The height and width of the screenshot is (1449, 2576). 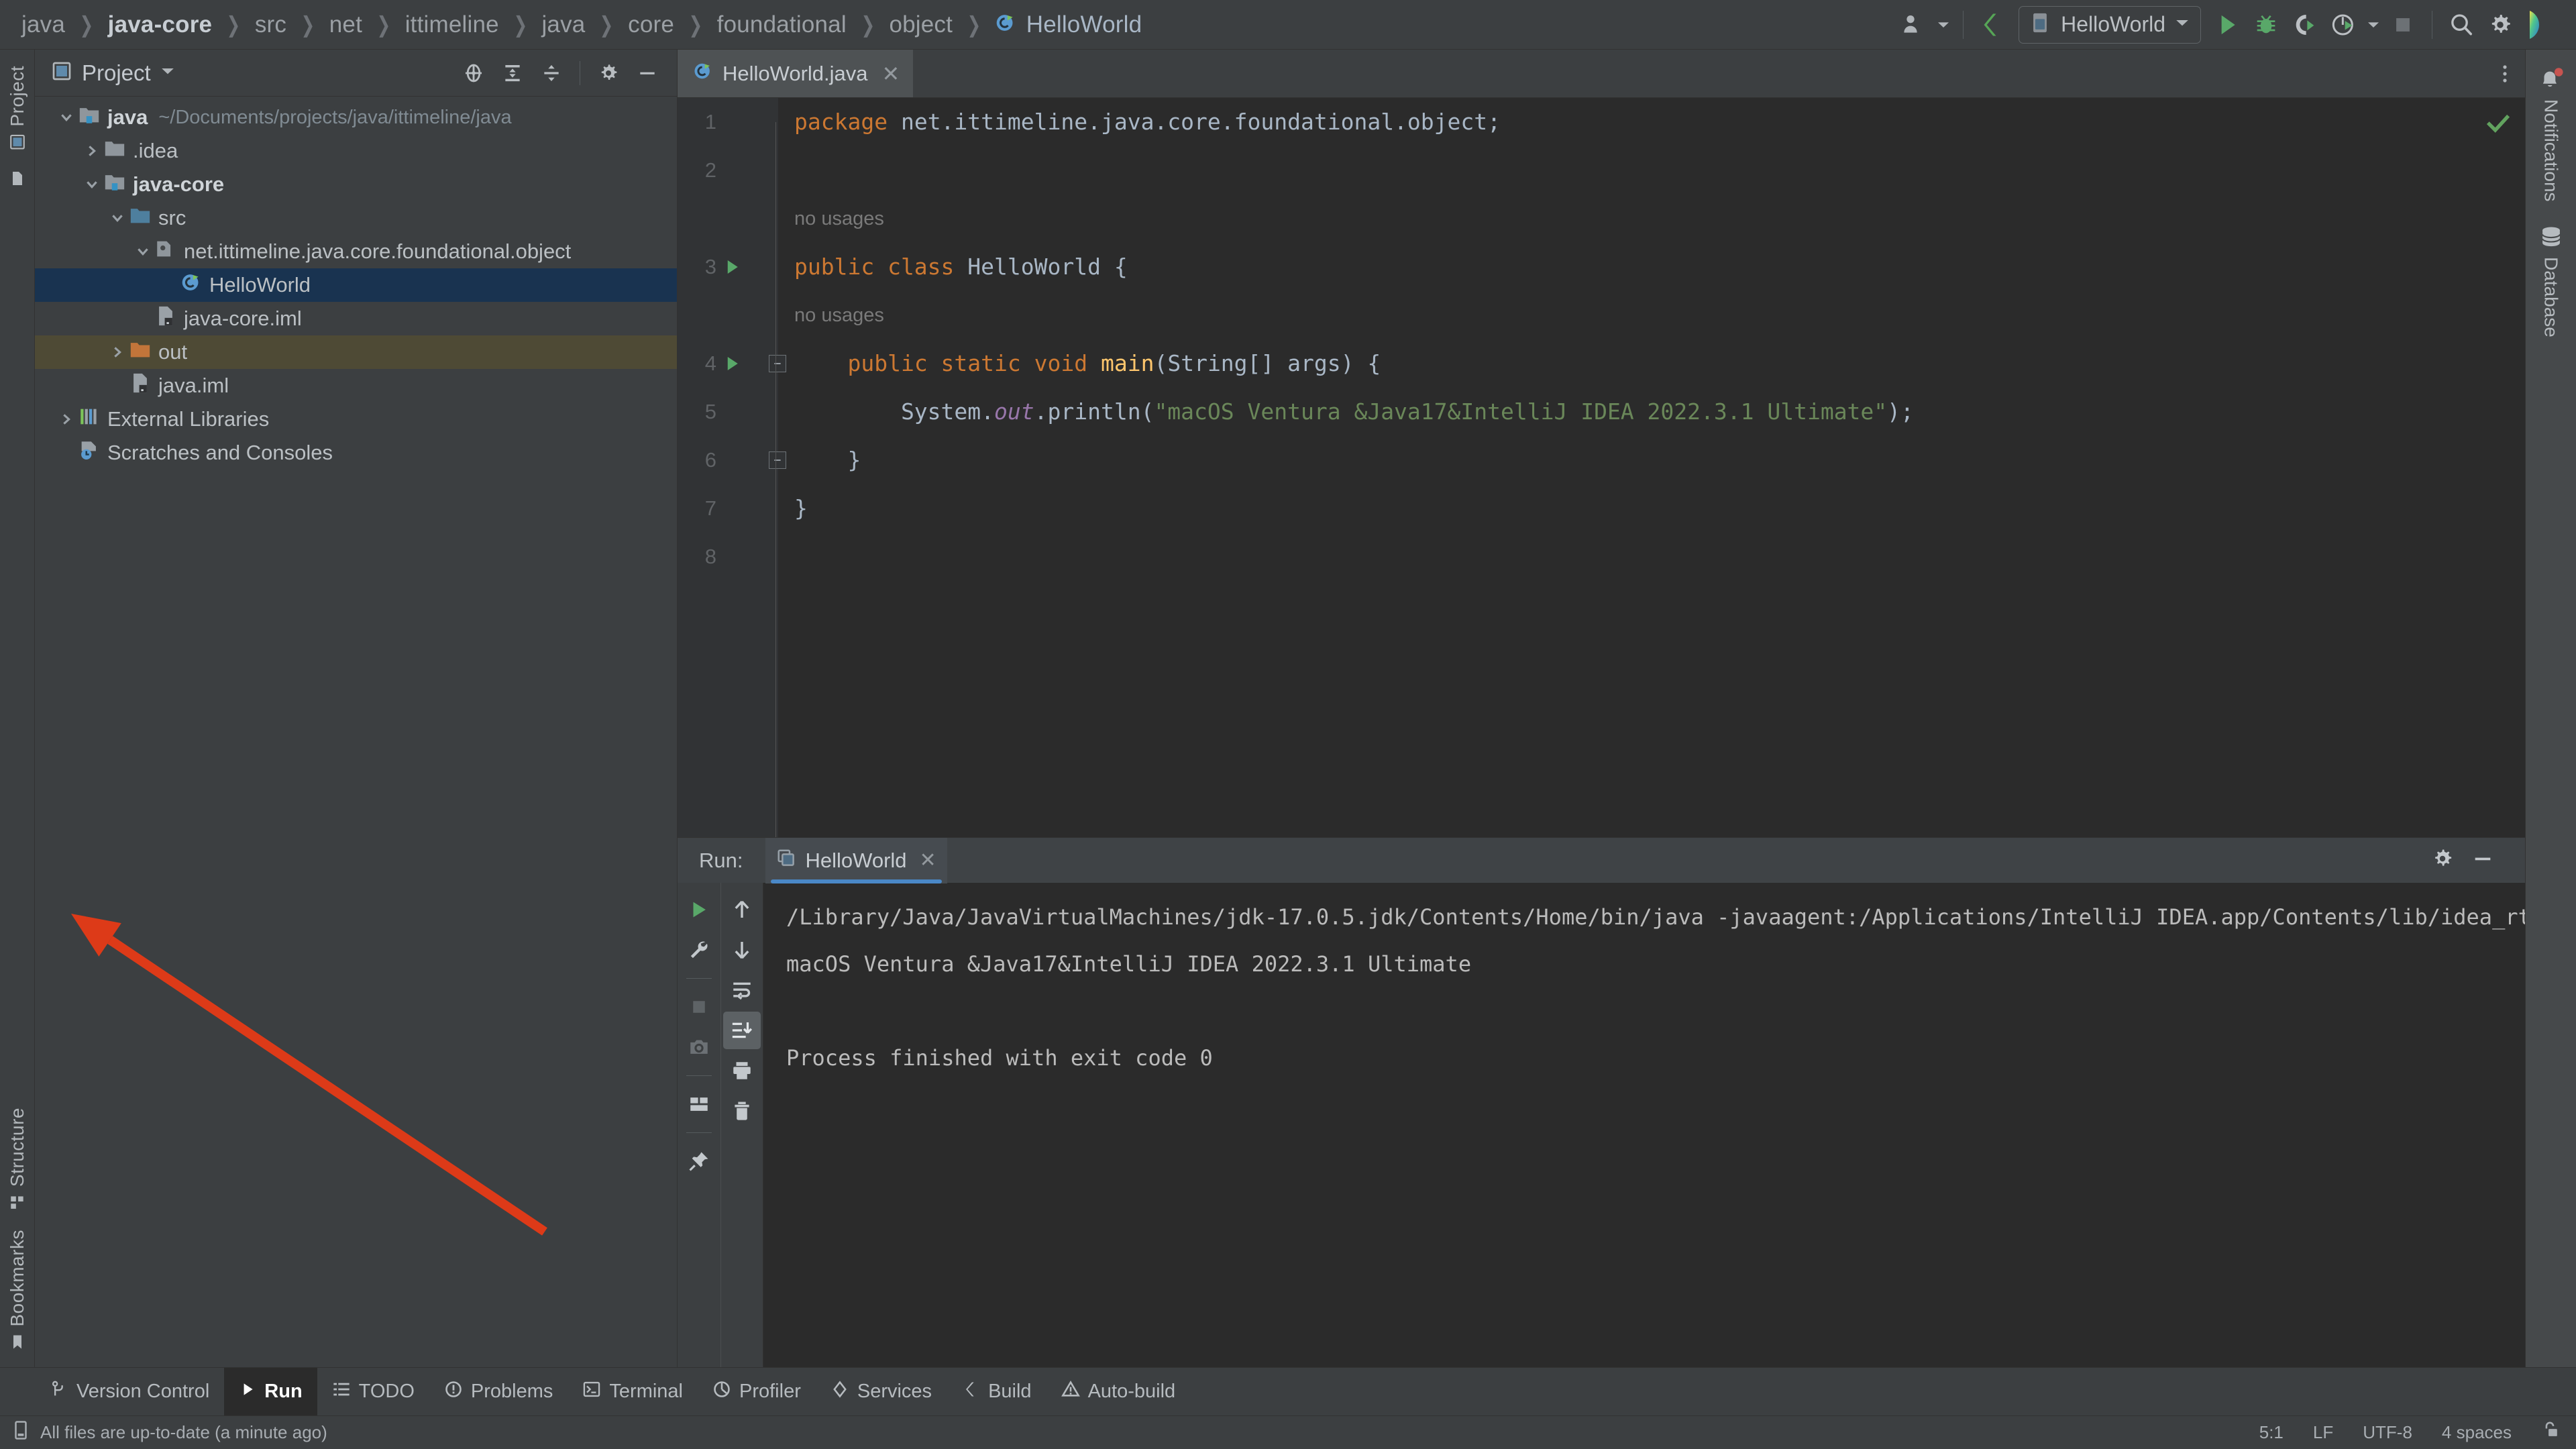 I want to click on layout-icon, so click(x=699, y=1104).